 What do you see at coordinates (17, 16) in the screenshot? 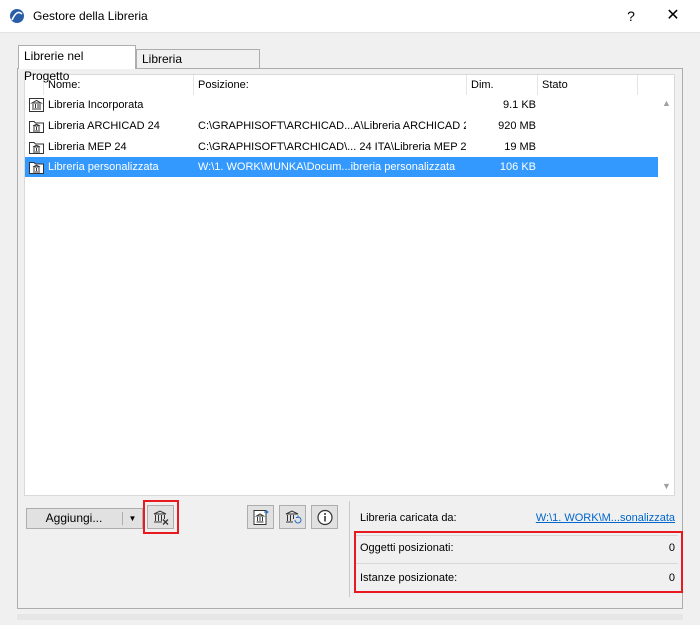
I see `archicad-logo-icon` at bounding box center [17, 16].